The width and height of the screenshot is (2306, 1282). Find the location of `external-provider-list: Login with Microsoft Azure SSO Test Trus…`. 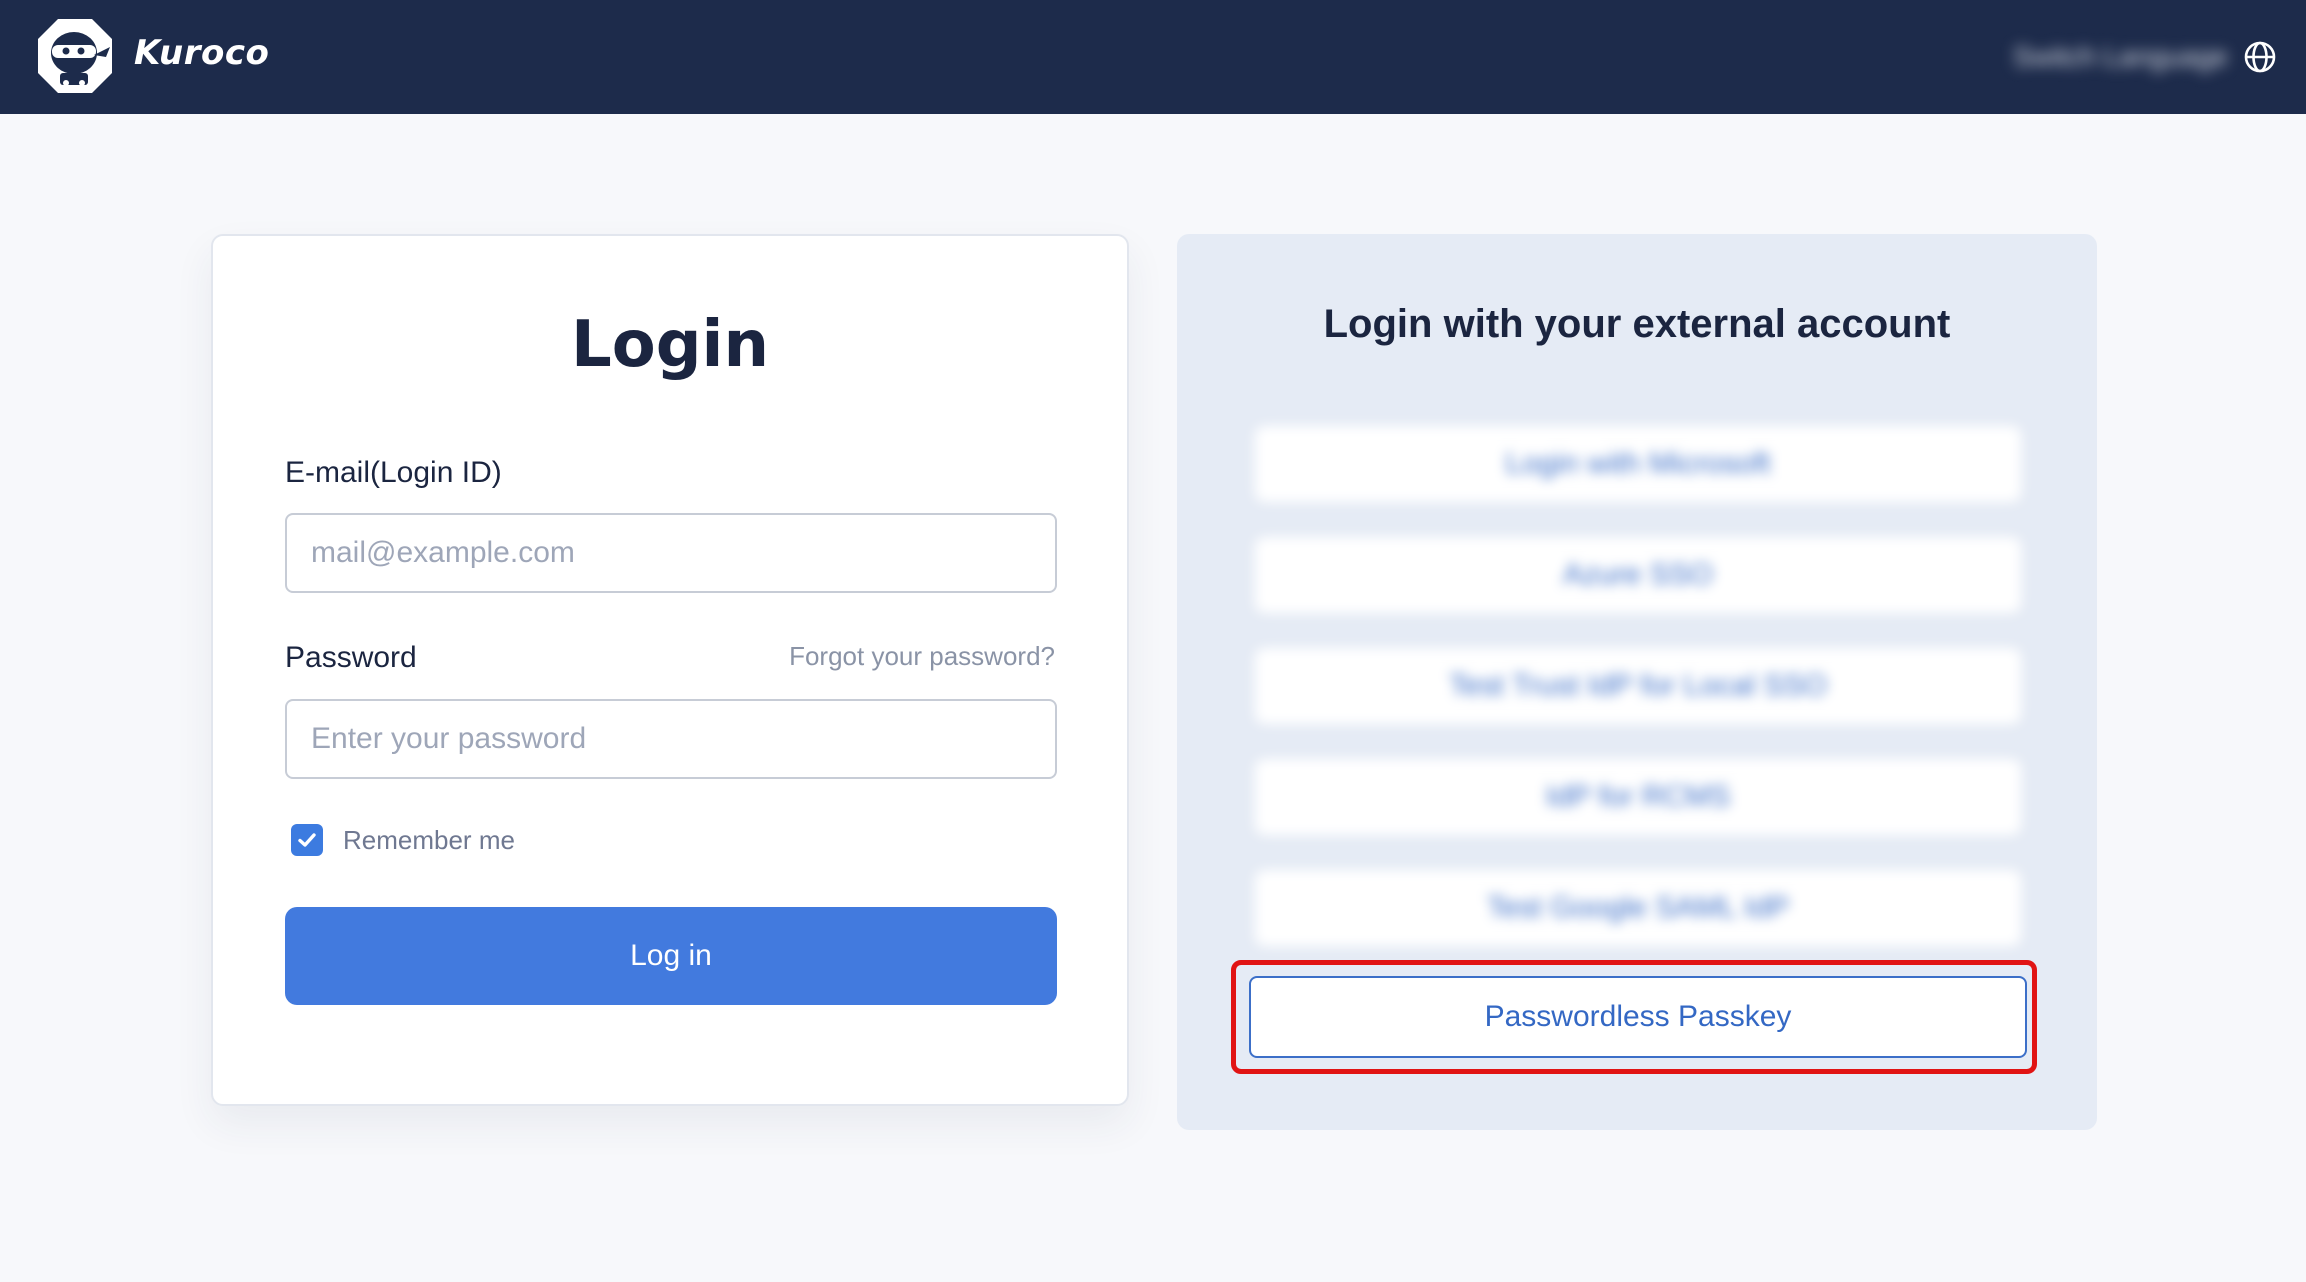

external-provider-list: Login with Microsoft Azure SSO Test Trus… is located at coordinates (1638, 703).